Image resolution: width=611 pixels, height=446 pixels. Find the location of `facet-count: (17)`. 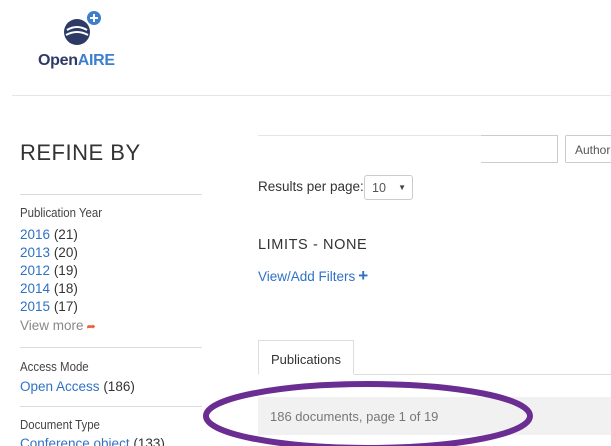

facet-count: (17) is located at coordinates (65, 306).